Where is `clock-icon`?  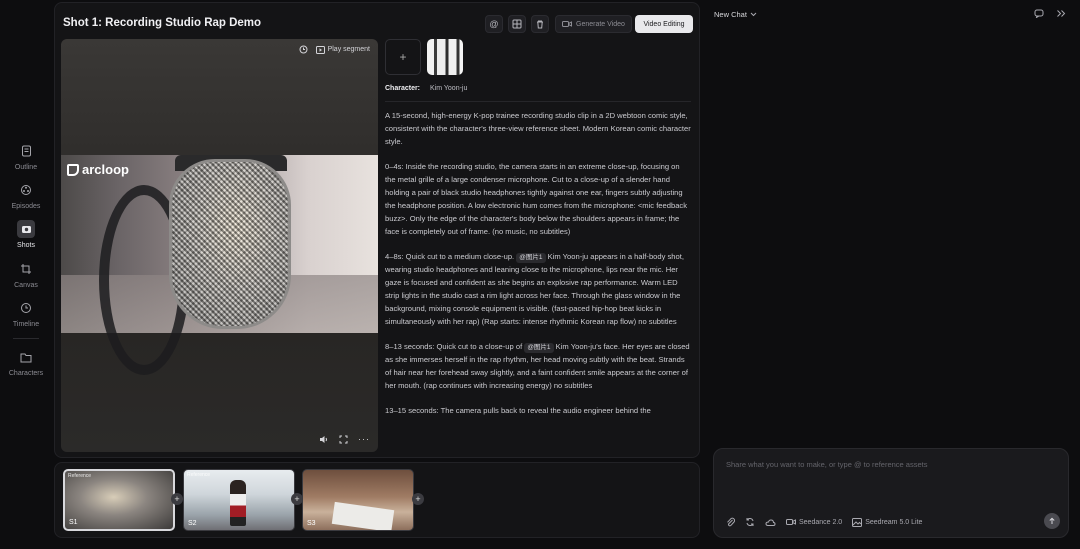
clock-icon is located at coordinates (26, 308).